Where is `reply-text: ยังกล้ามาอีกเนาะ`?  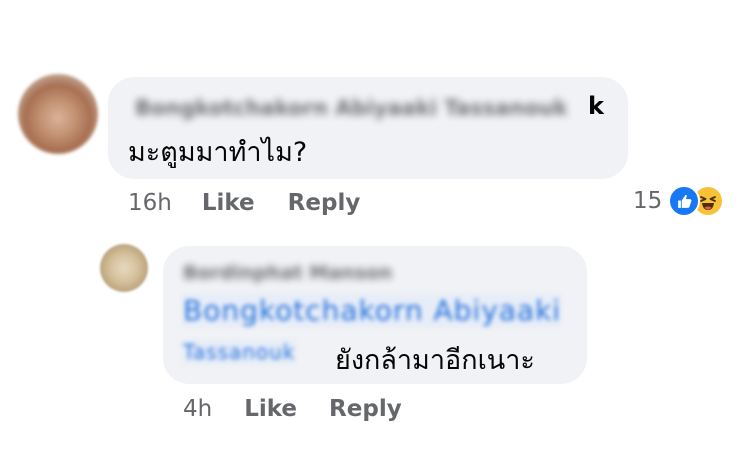
reply-text: ยังกล้ามาอีกเนาะ is located at coordinates (435, 360).